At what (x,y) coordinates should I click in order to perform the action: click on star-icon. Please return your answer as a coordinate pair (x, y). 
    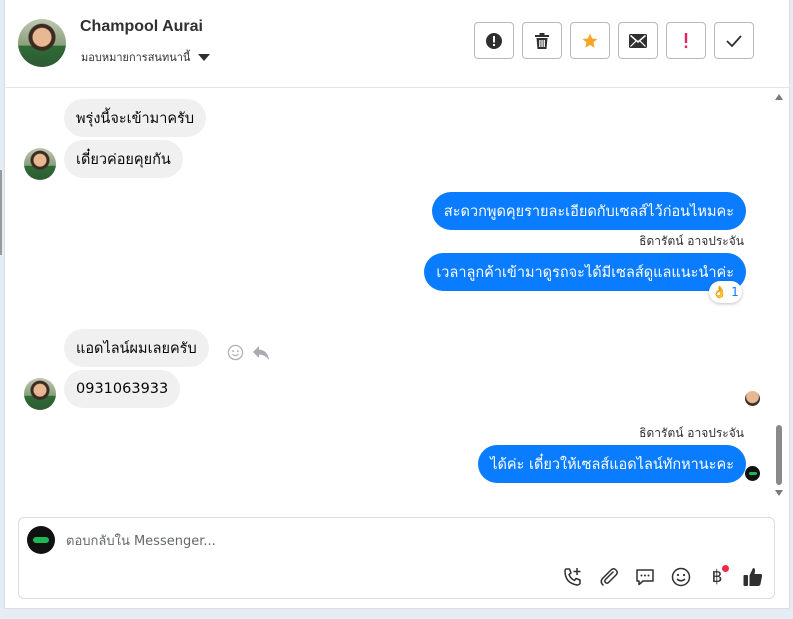
    Looking at the image, I should click on (590, 40).